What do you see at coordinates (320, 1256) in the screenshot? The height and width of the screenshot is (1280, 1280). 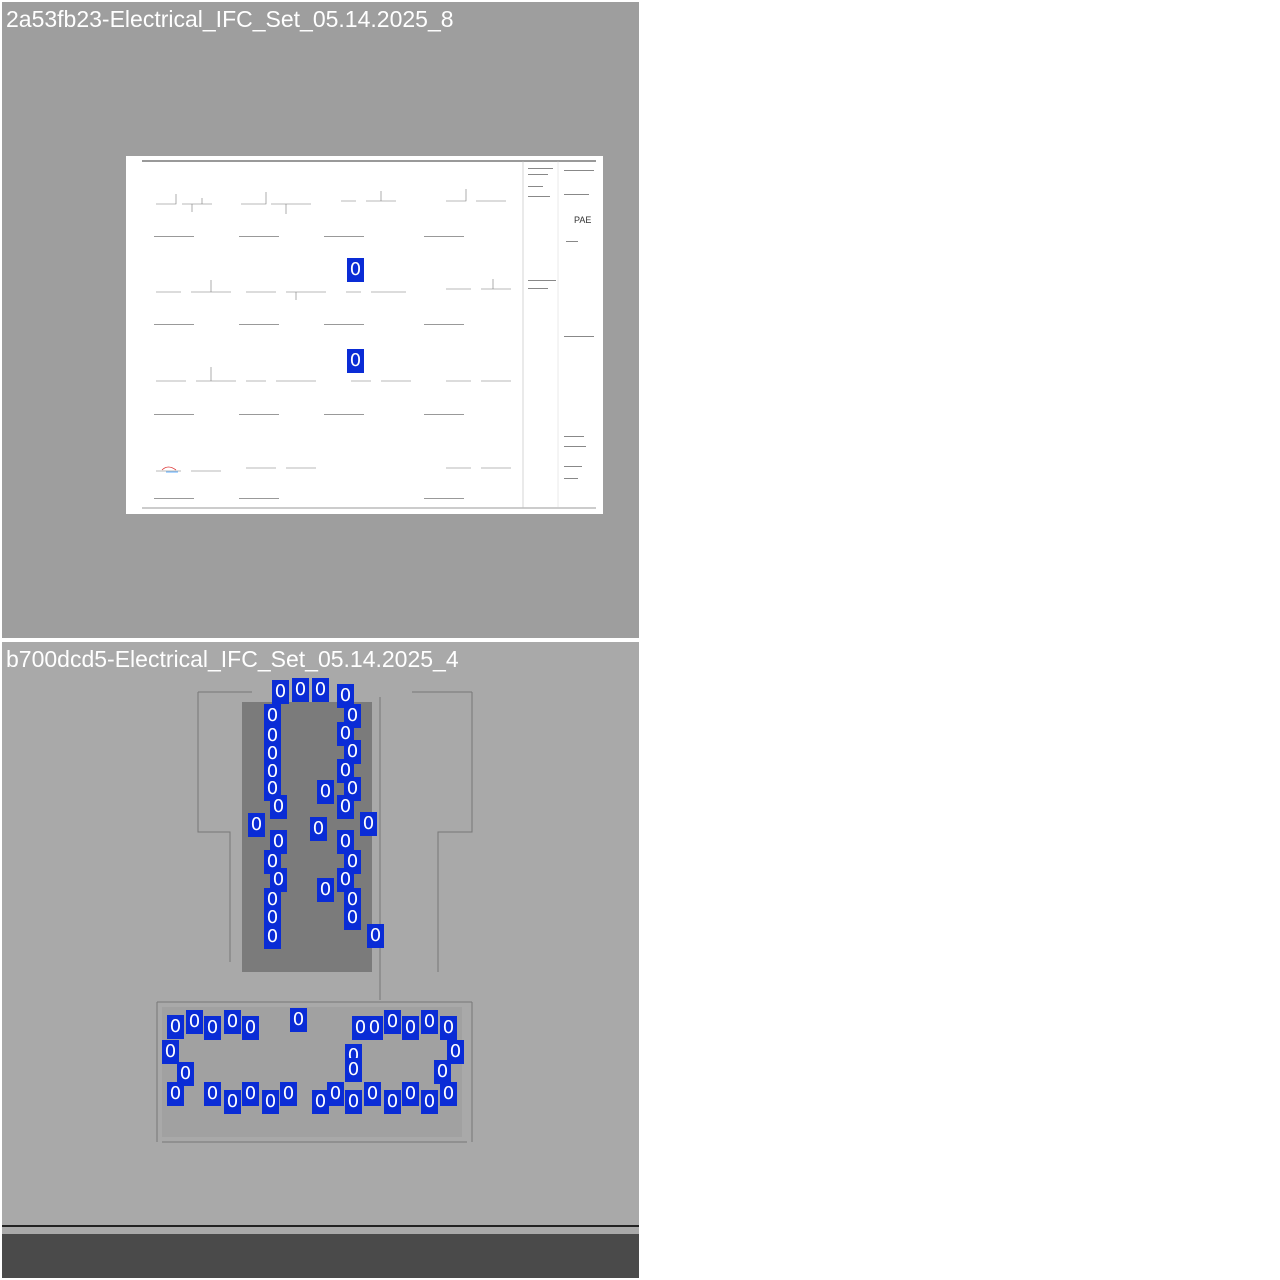 I see `bottom-bar` at bounding box center [320, 1256].